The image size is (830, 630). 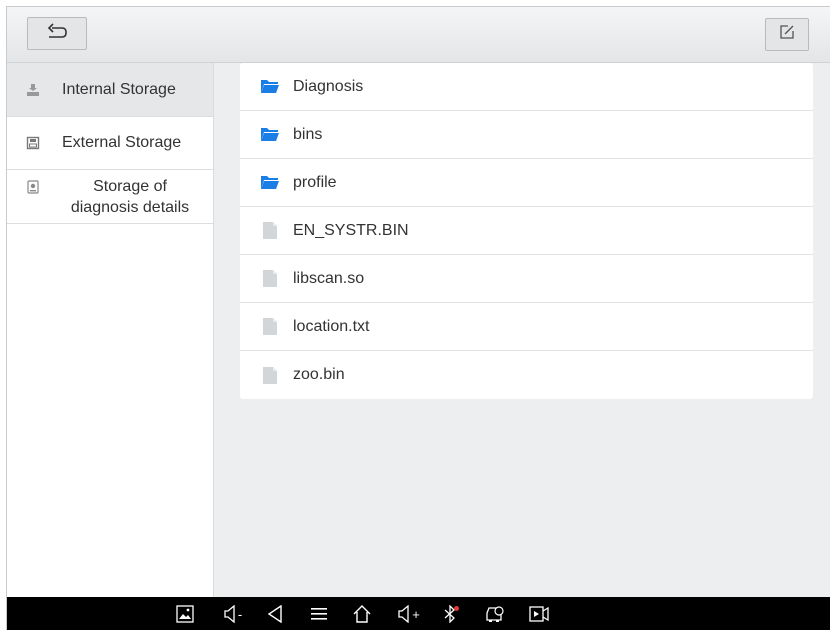 I want to click on file-name: zoo.bin, so click(x=319, y=374).